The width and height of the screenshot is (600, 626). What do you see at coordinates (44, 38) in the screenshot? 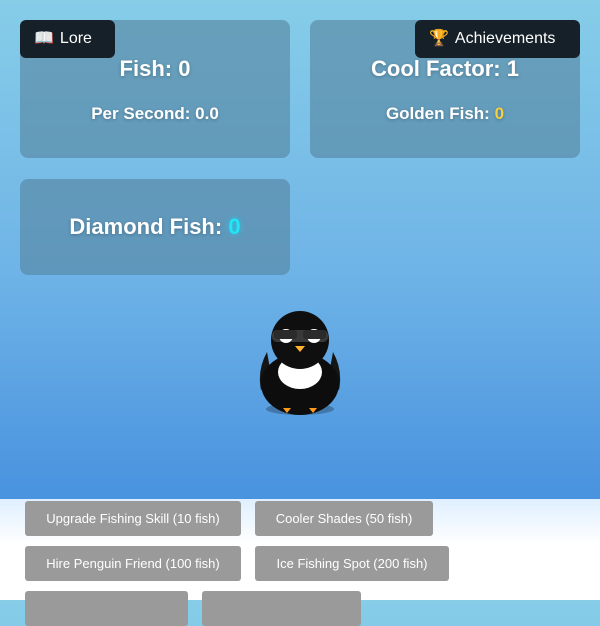
I see `book-icon: 📖` at bounding box center [44, 38].